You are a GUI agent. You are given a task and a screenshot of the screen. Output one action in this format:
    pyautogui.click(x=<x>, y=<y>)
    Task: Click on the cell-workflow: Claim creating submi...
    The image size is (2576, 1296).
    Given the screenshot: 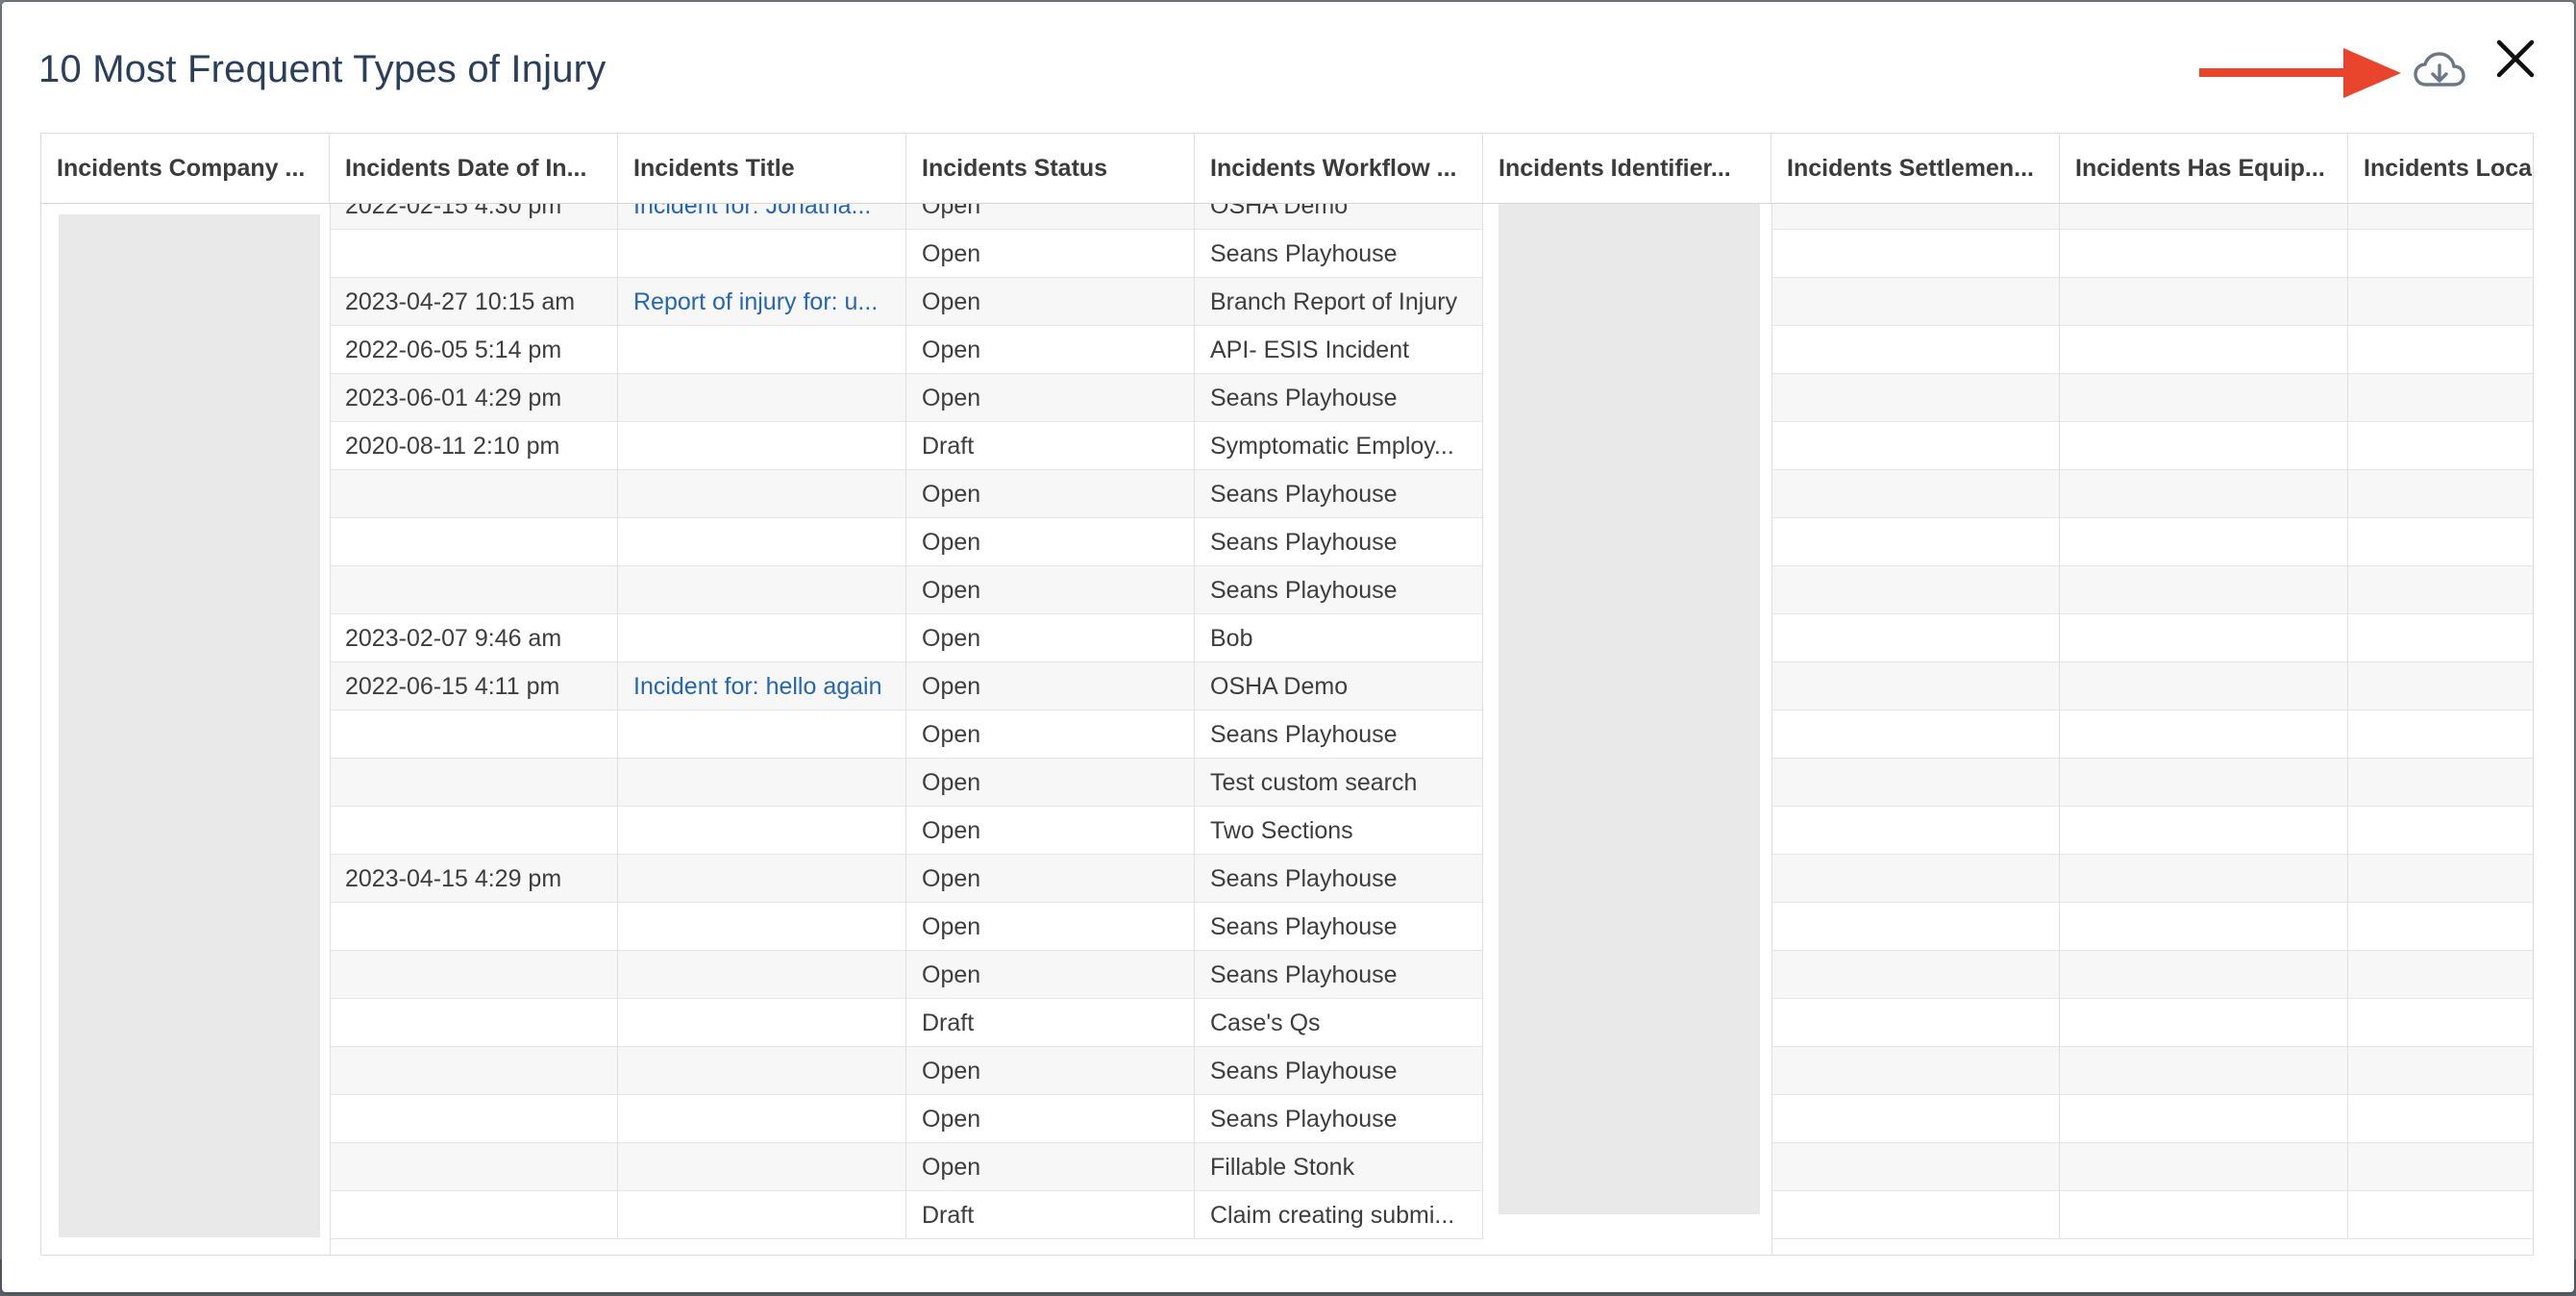 What is the action you would take?
    pyautogui.click(x=1339, y=1215)
    